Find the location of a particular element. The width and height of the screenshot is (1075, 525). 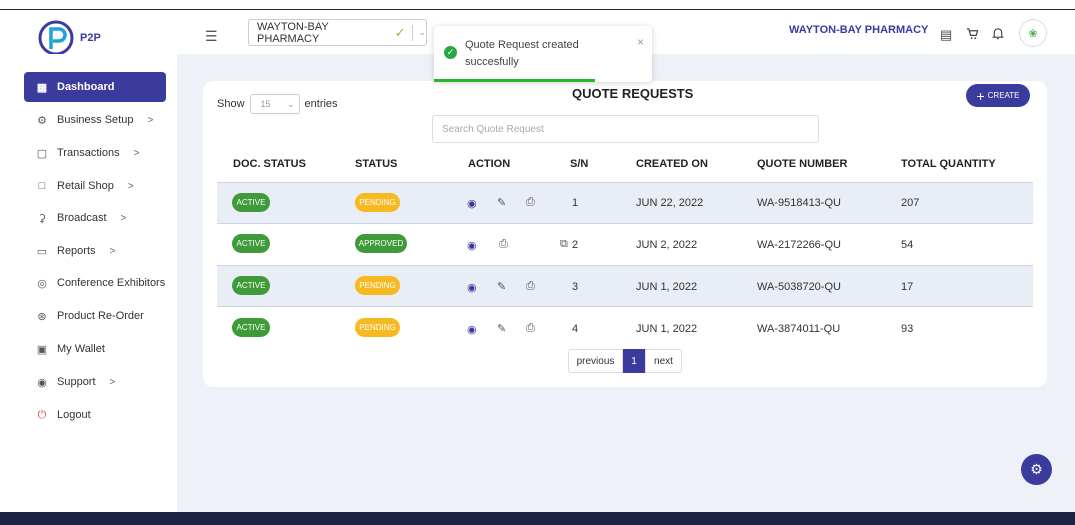

settings-fab: ⚙ is located at coordinates (1036, 469).